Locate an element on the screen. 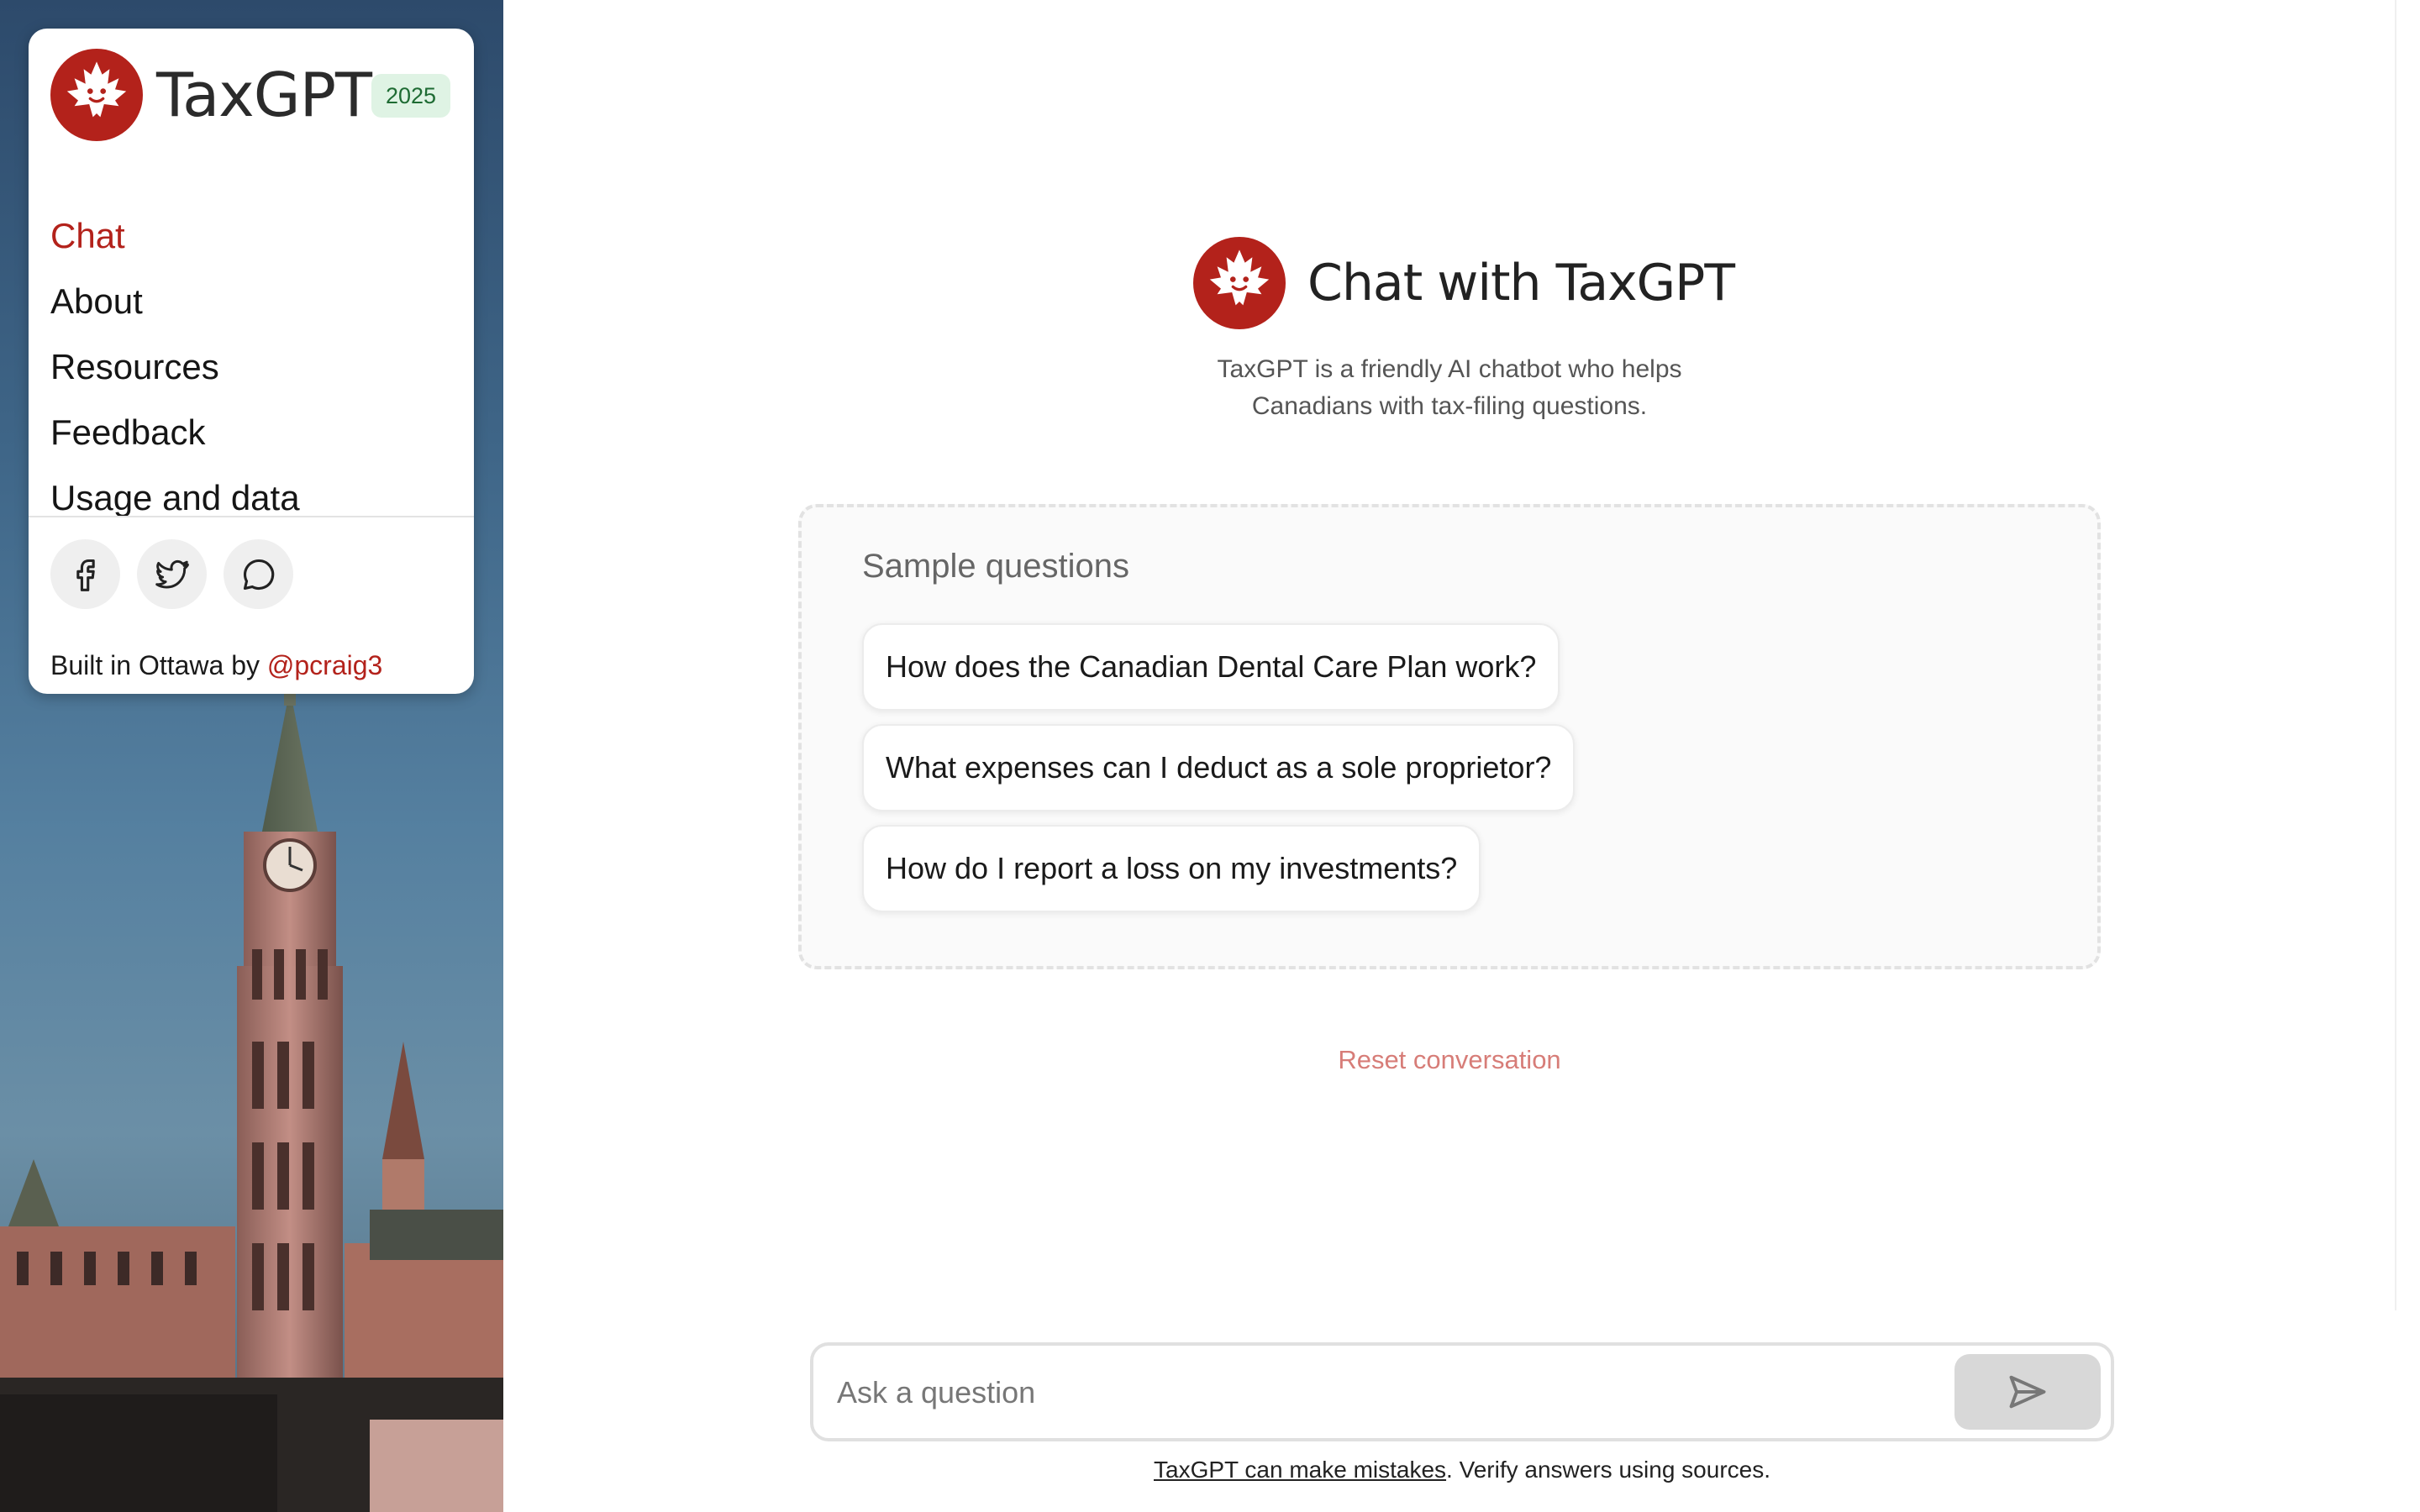 The image size is (2420, 1512). reset-conversation-button: Reset conversation is located at coordinates (1449, 1060).